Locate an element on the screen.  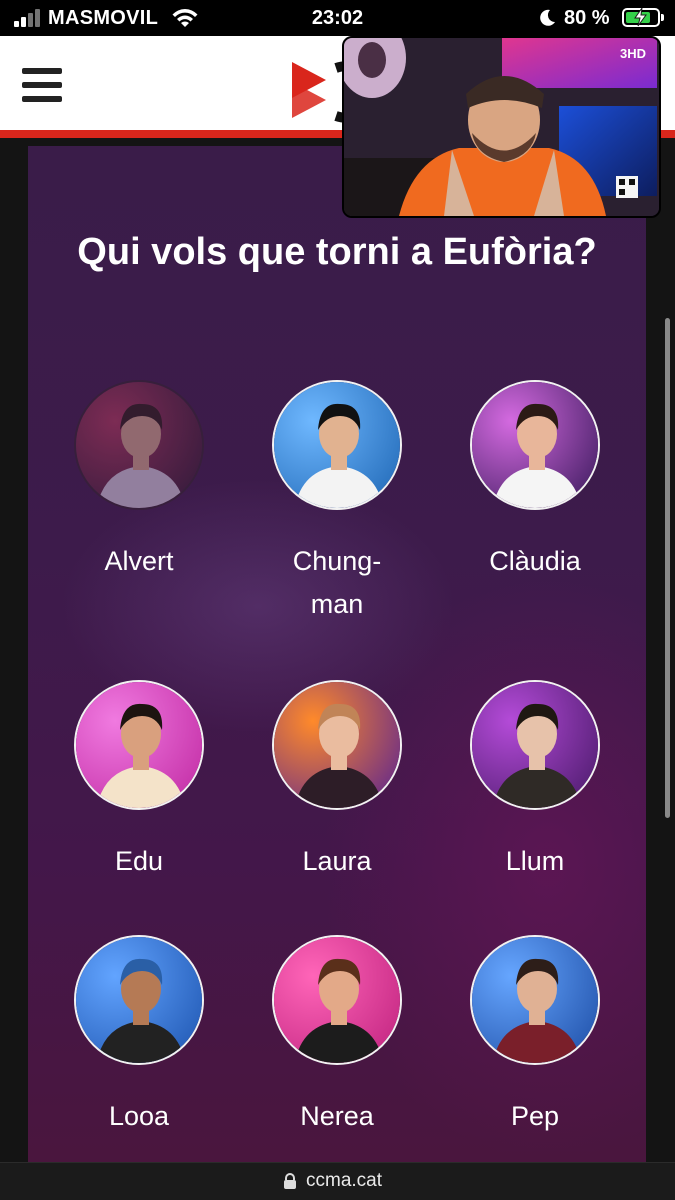
contestant-card: Looa is located at coordinates (139, 1036).